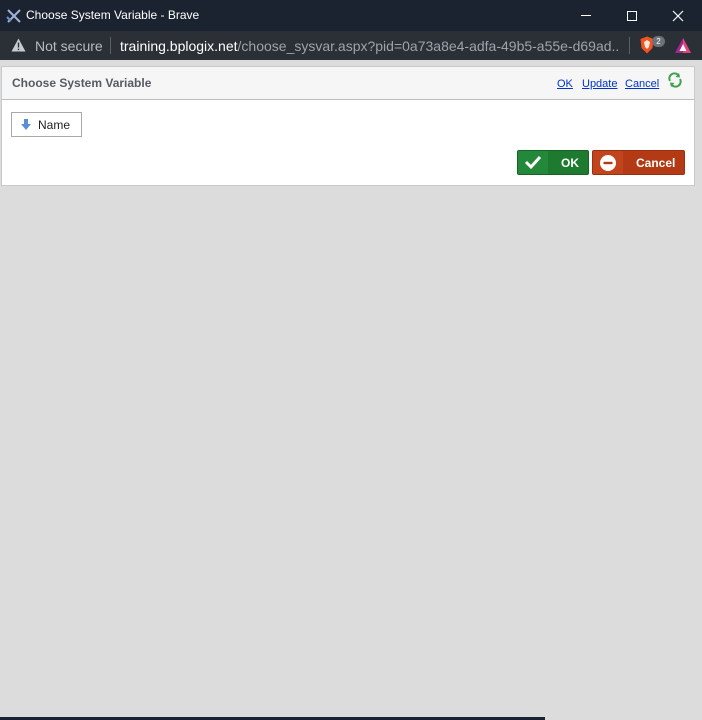  Describe the element at coordinates (82, 83) in the screenshot. I see `dialog-title: Choose System Variable` at that location.